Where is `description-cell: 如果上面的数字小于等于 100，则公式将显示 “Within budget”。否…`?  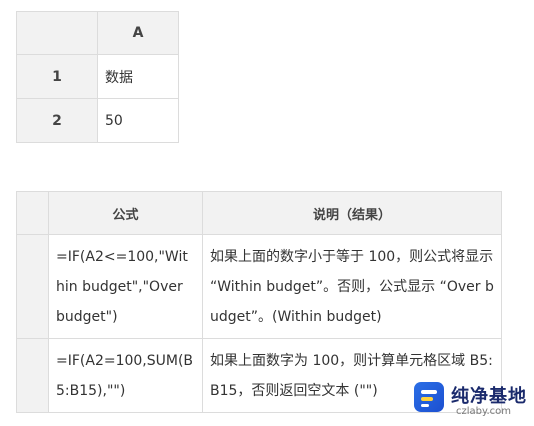
description-cell: 如果上面的数字小于等于 100，则公式将显示 “Within budget”。否… is located at coordinates (352, 286).